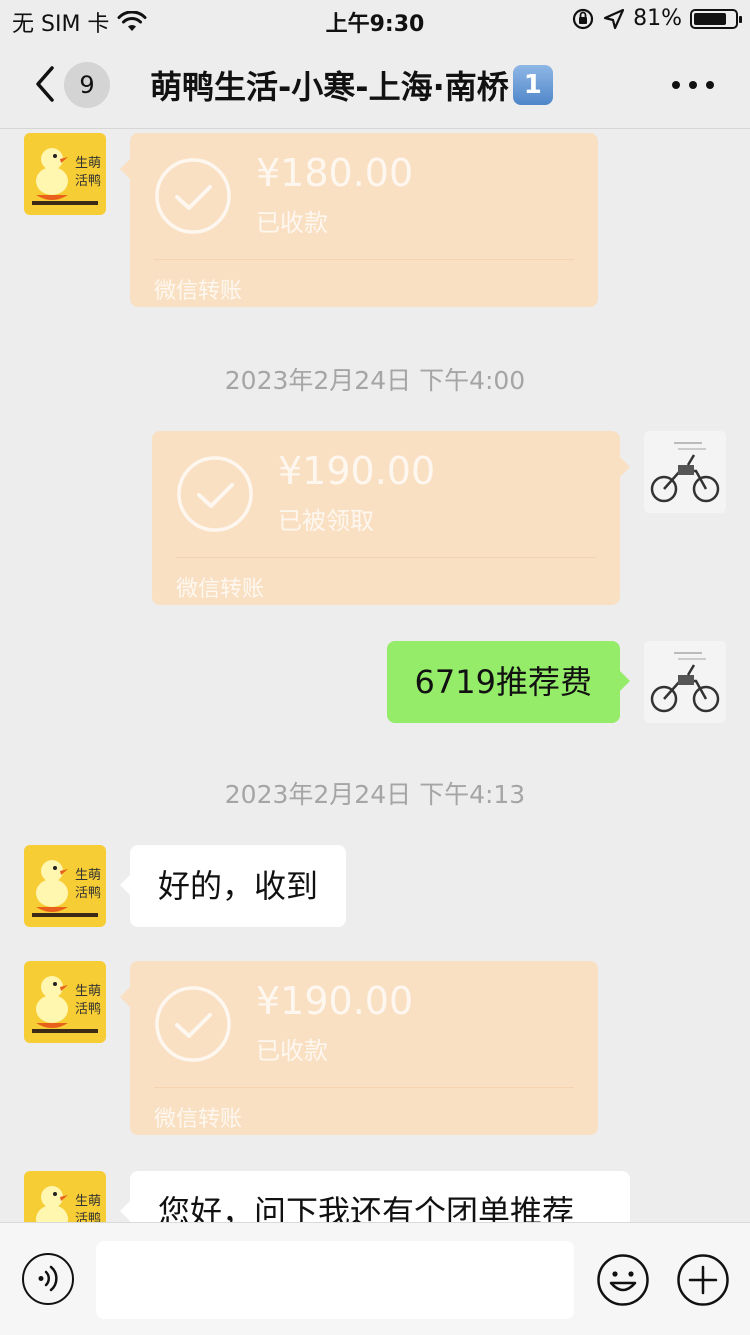 Image resolution: width=750 pixels, height=1335 pixels. Describe the element at coordinates (375, 794) in the screenshot. I see `timestamp: 2023年2月24日 下午4:13` at that location.